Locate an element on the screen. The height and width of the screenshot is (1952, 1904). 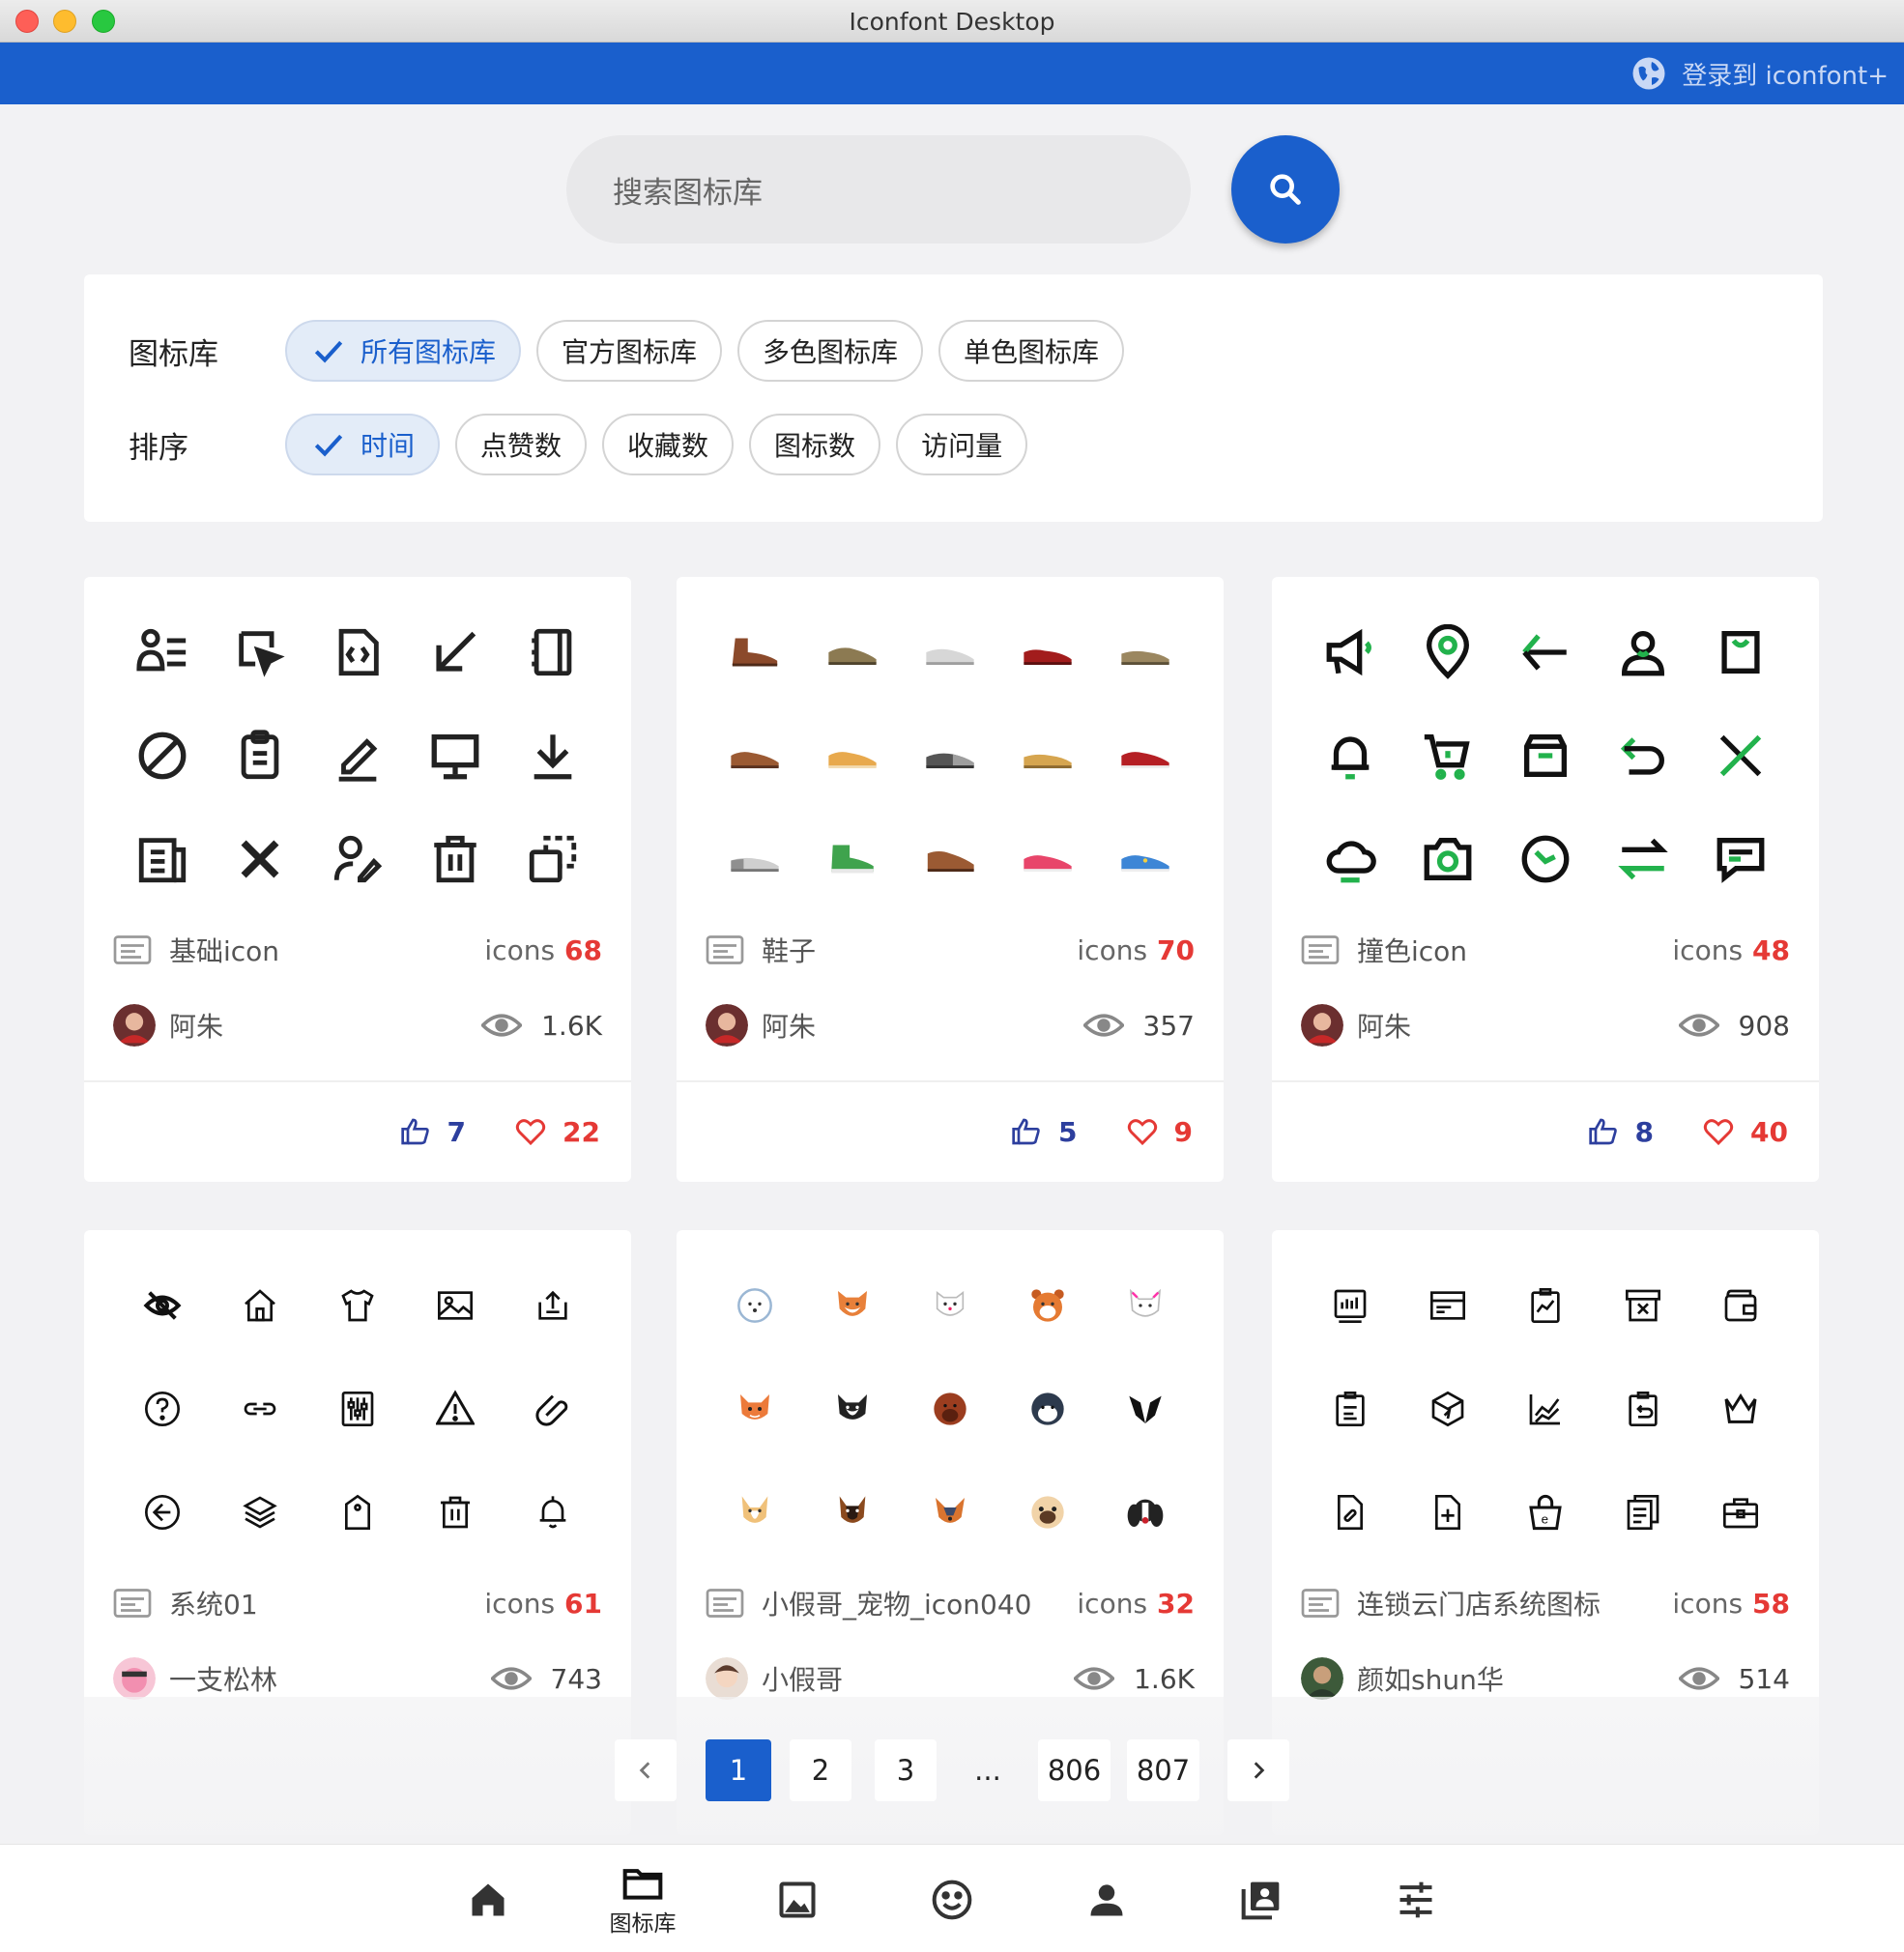
nav-emoji is located at coordinates (952, 1899).